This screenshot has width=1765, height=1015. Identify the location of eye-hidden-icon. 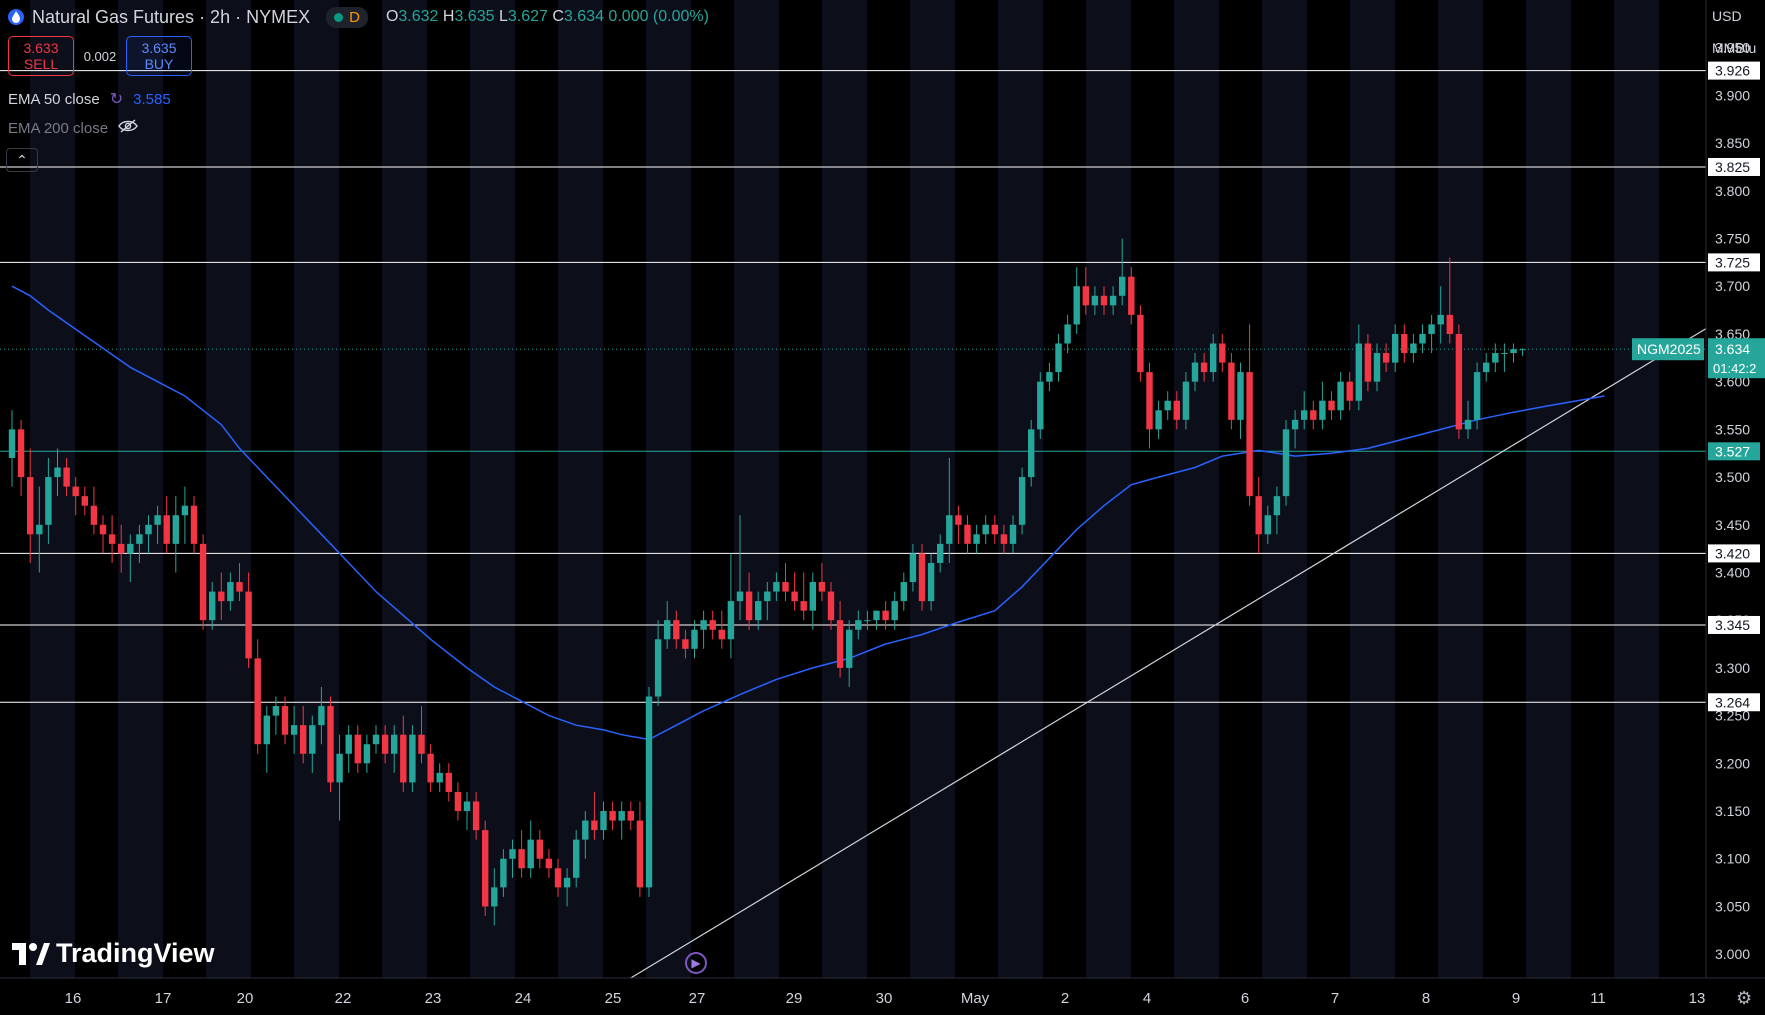
(128, 128).